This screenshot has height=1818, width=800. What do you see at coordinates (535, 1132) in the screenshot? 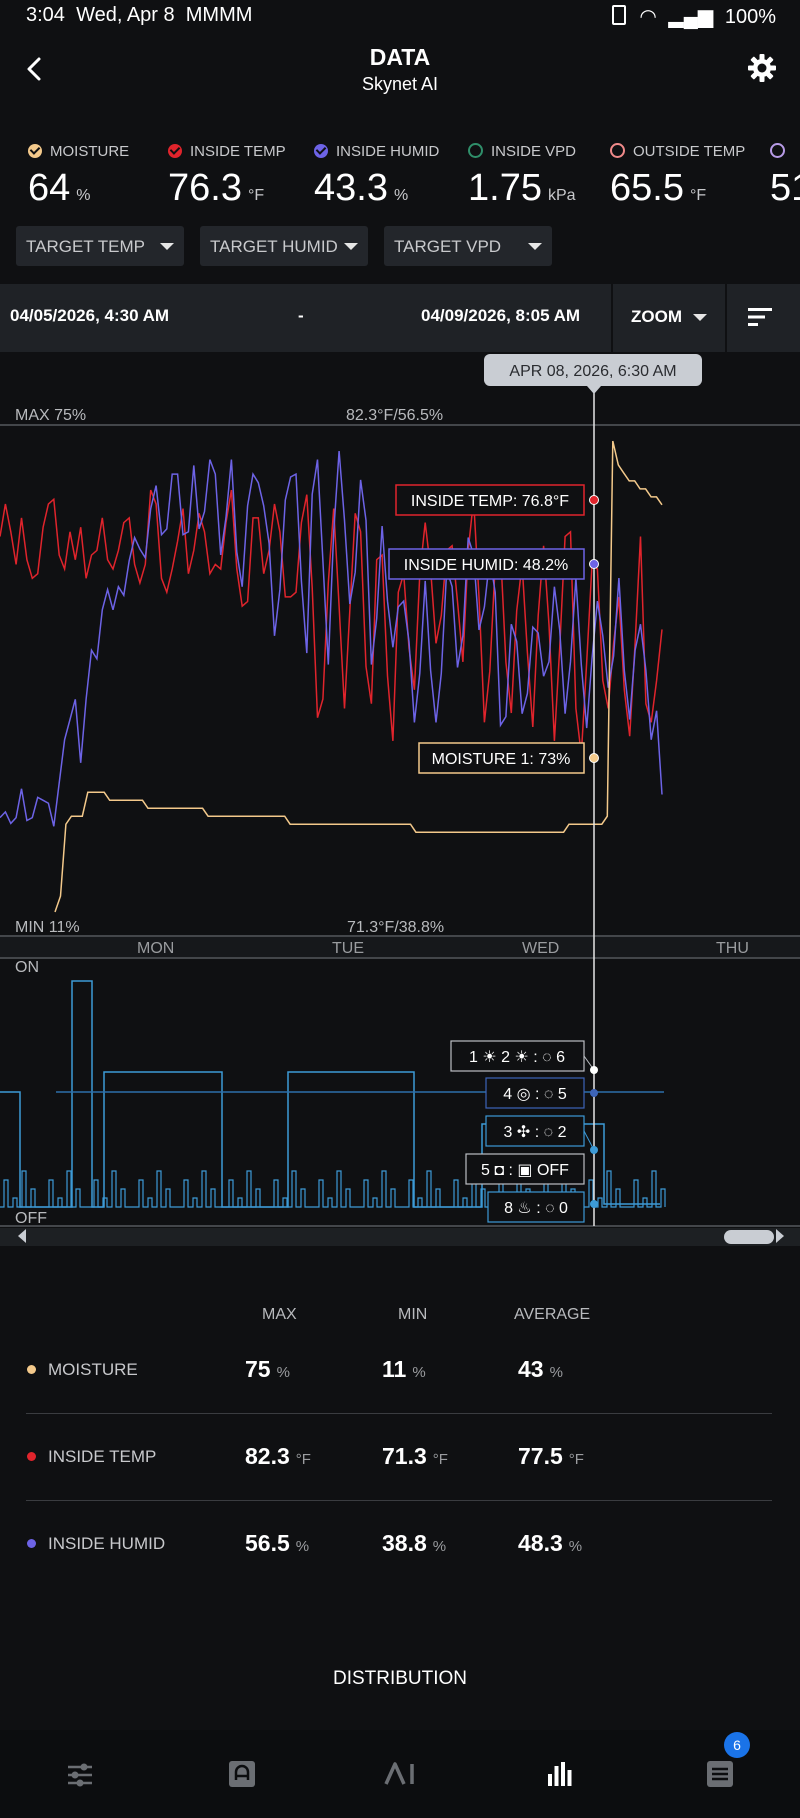
I see `svg-text: 3 ✣ : ◌ 2` at bounding box center [535, 1132].